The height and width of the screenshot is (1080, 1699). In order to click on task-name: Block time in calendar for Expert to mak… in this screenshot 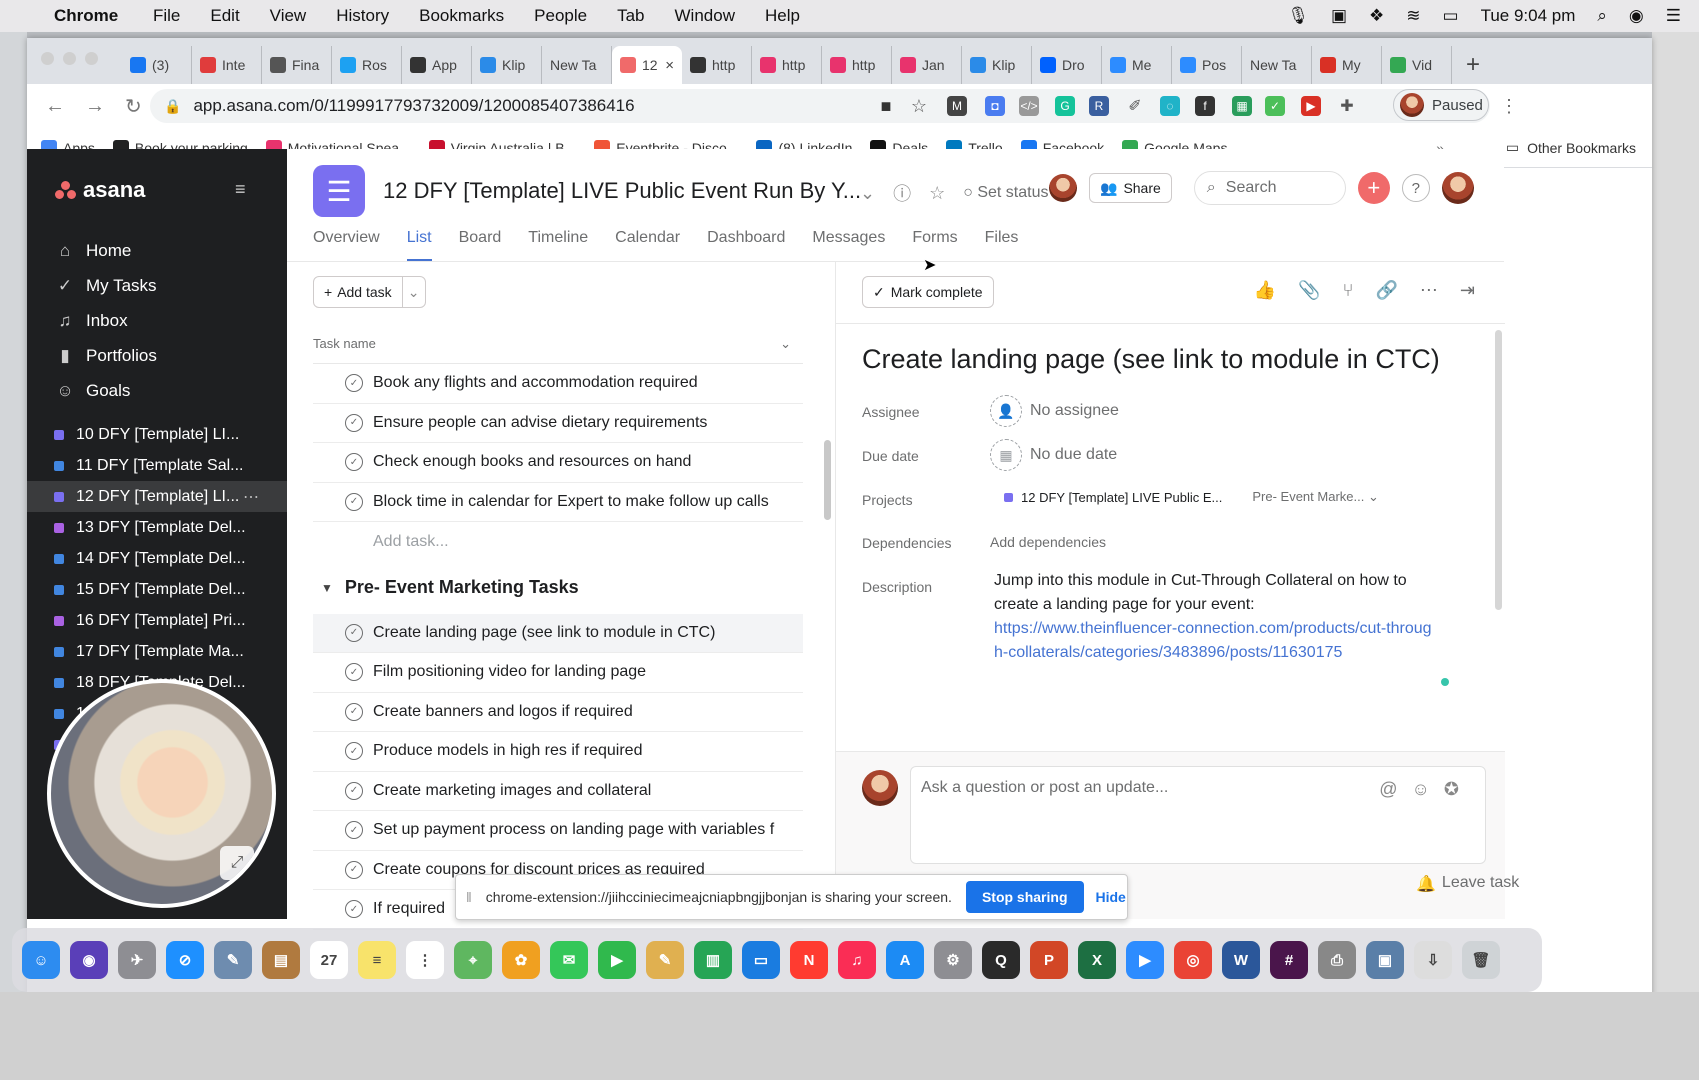, I will do `click(571, 502)`.